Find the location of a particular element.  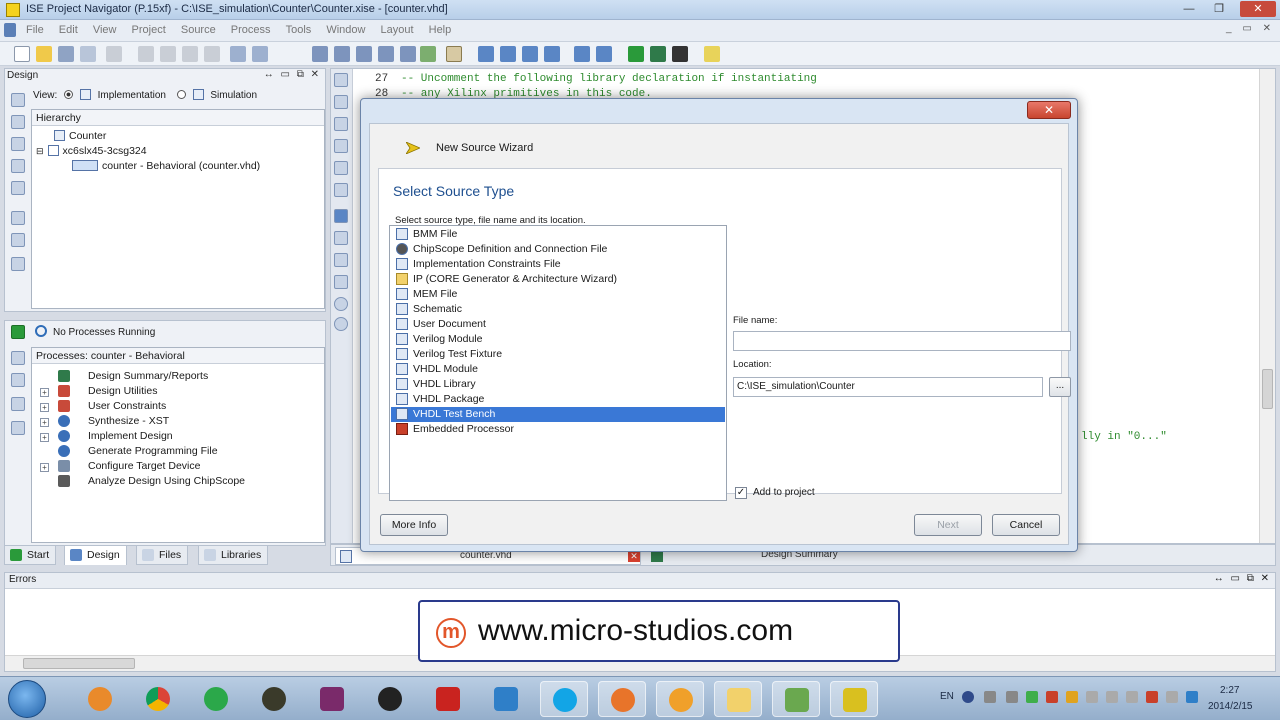

list-item: Verilog Test Fixture is located at coordinates (558, 354).